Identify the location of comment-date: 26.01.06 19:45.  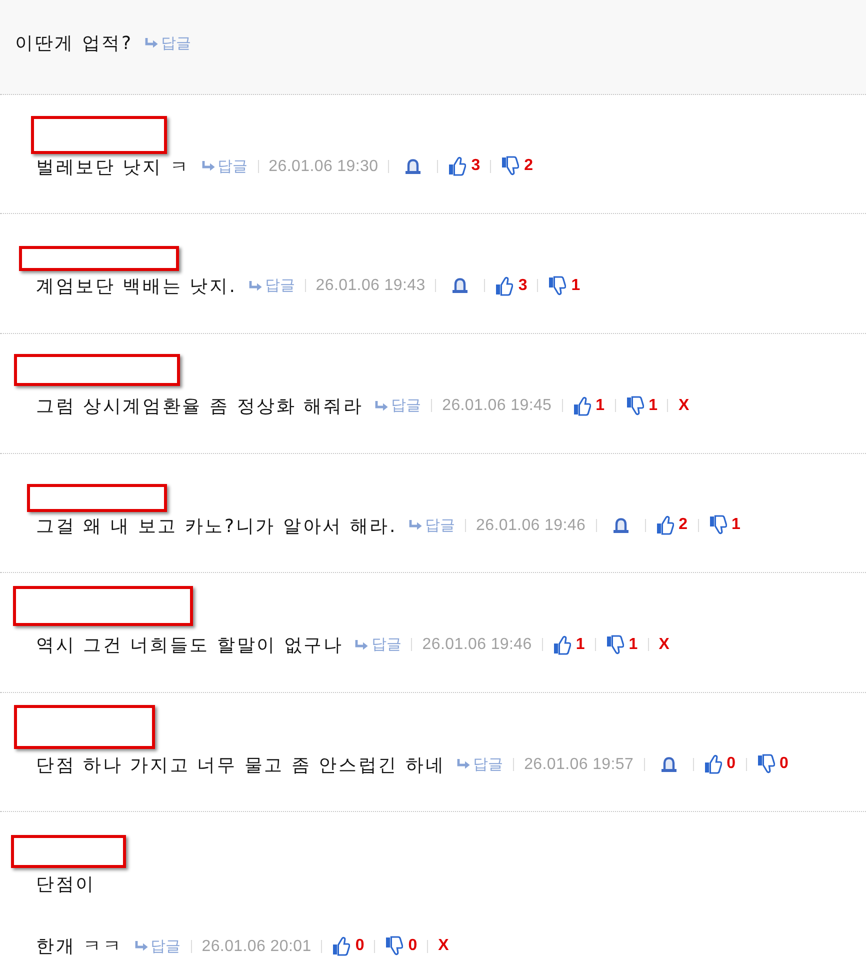
(497, 406).